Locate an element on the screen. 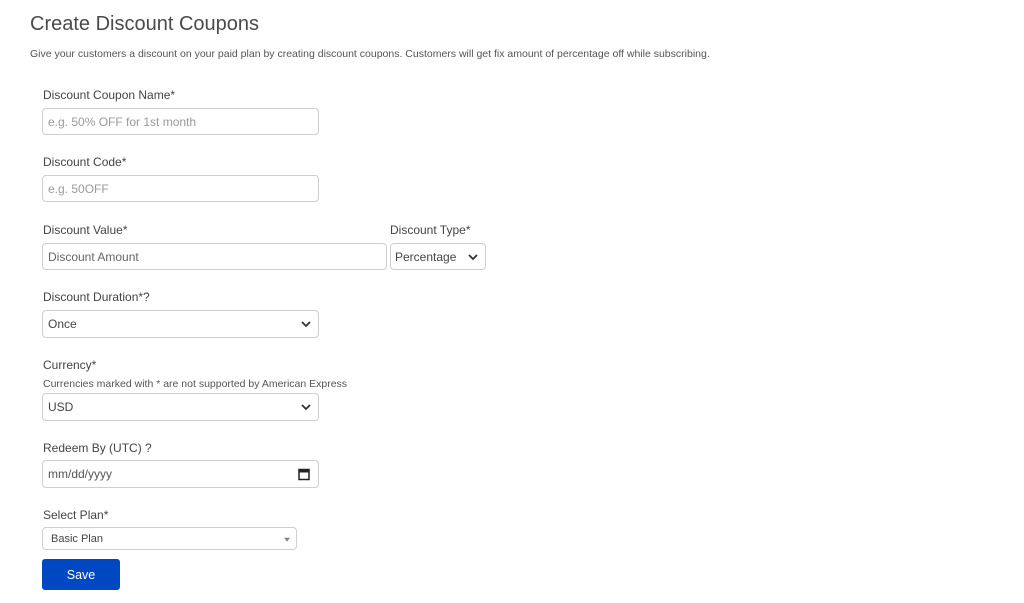 This screenshot has width=1024, height=603. save-button: Save is located at coordinates (81, 574).